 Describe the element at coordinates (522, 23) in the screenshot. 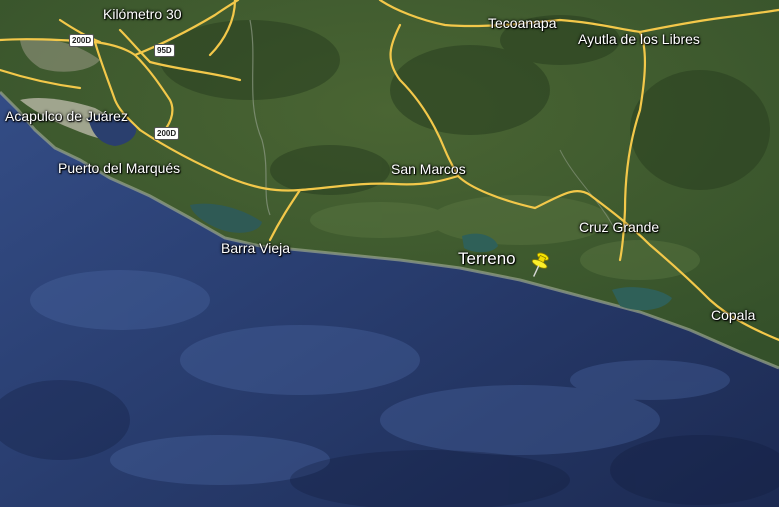

I see `label-tecoanapa: Tecoanapa` at that location.